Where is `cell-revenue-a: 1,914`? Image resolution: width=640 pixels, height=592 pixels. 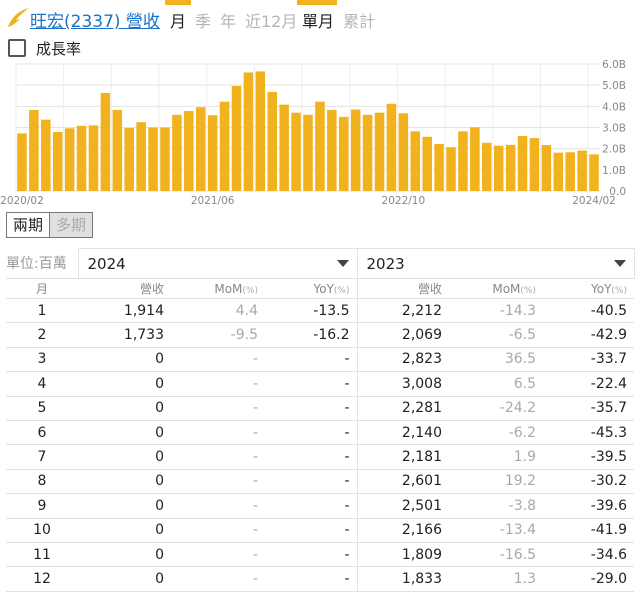 cell-revenue-a: 1,914 is located at coordinates (124, 311).